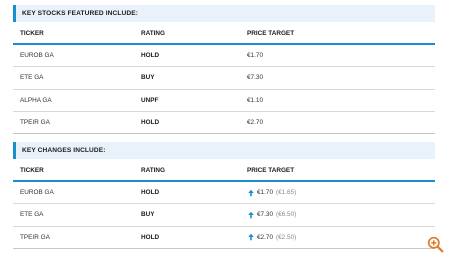 Image resolution: width=450 pixels, height=260 pixels. Describe the element at coordinates (286, 237) in the screenshot. I see `previous-target-value: (€2.50)` at that location.